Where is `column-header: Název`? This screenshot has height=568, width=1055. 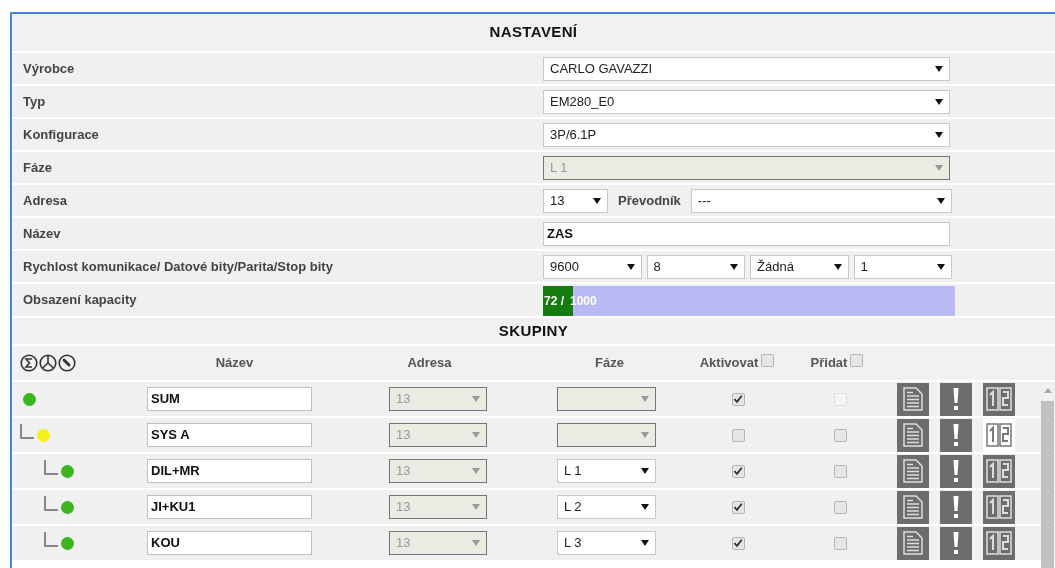 column-header: Název is located at coordinates (234, 363).